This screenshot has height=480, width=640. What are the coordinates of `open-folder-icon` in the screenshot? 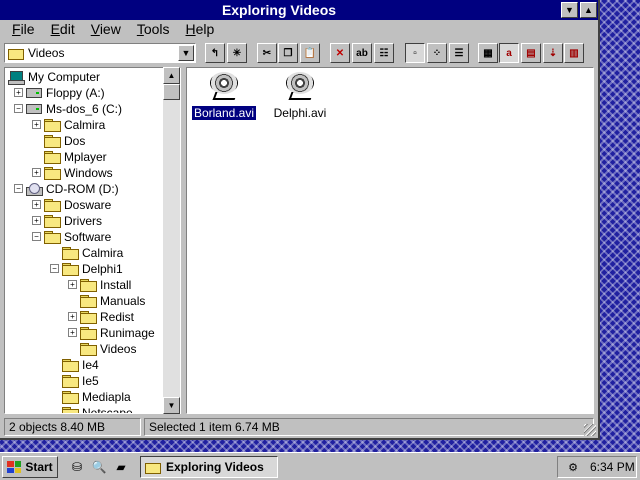 It's located at (88, 349).